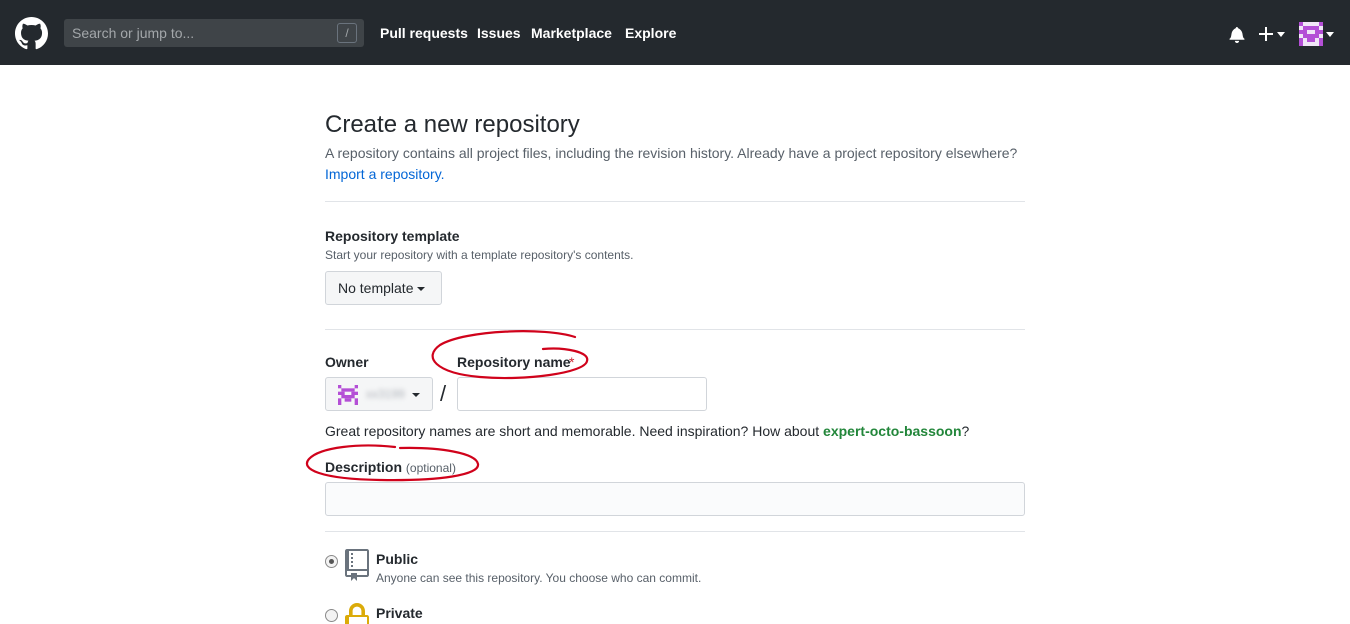 The width and height of the screenshot is (1350, 624). I want to click on private-radio, so click(331, 615).